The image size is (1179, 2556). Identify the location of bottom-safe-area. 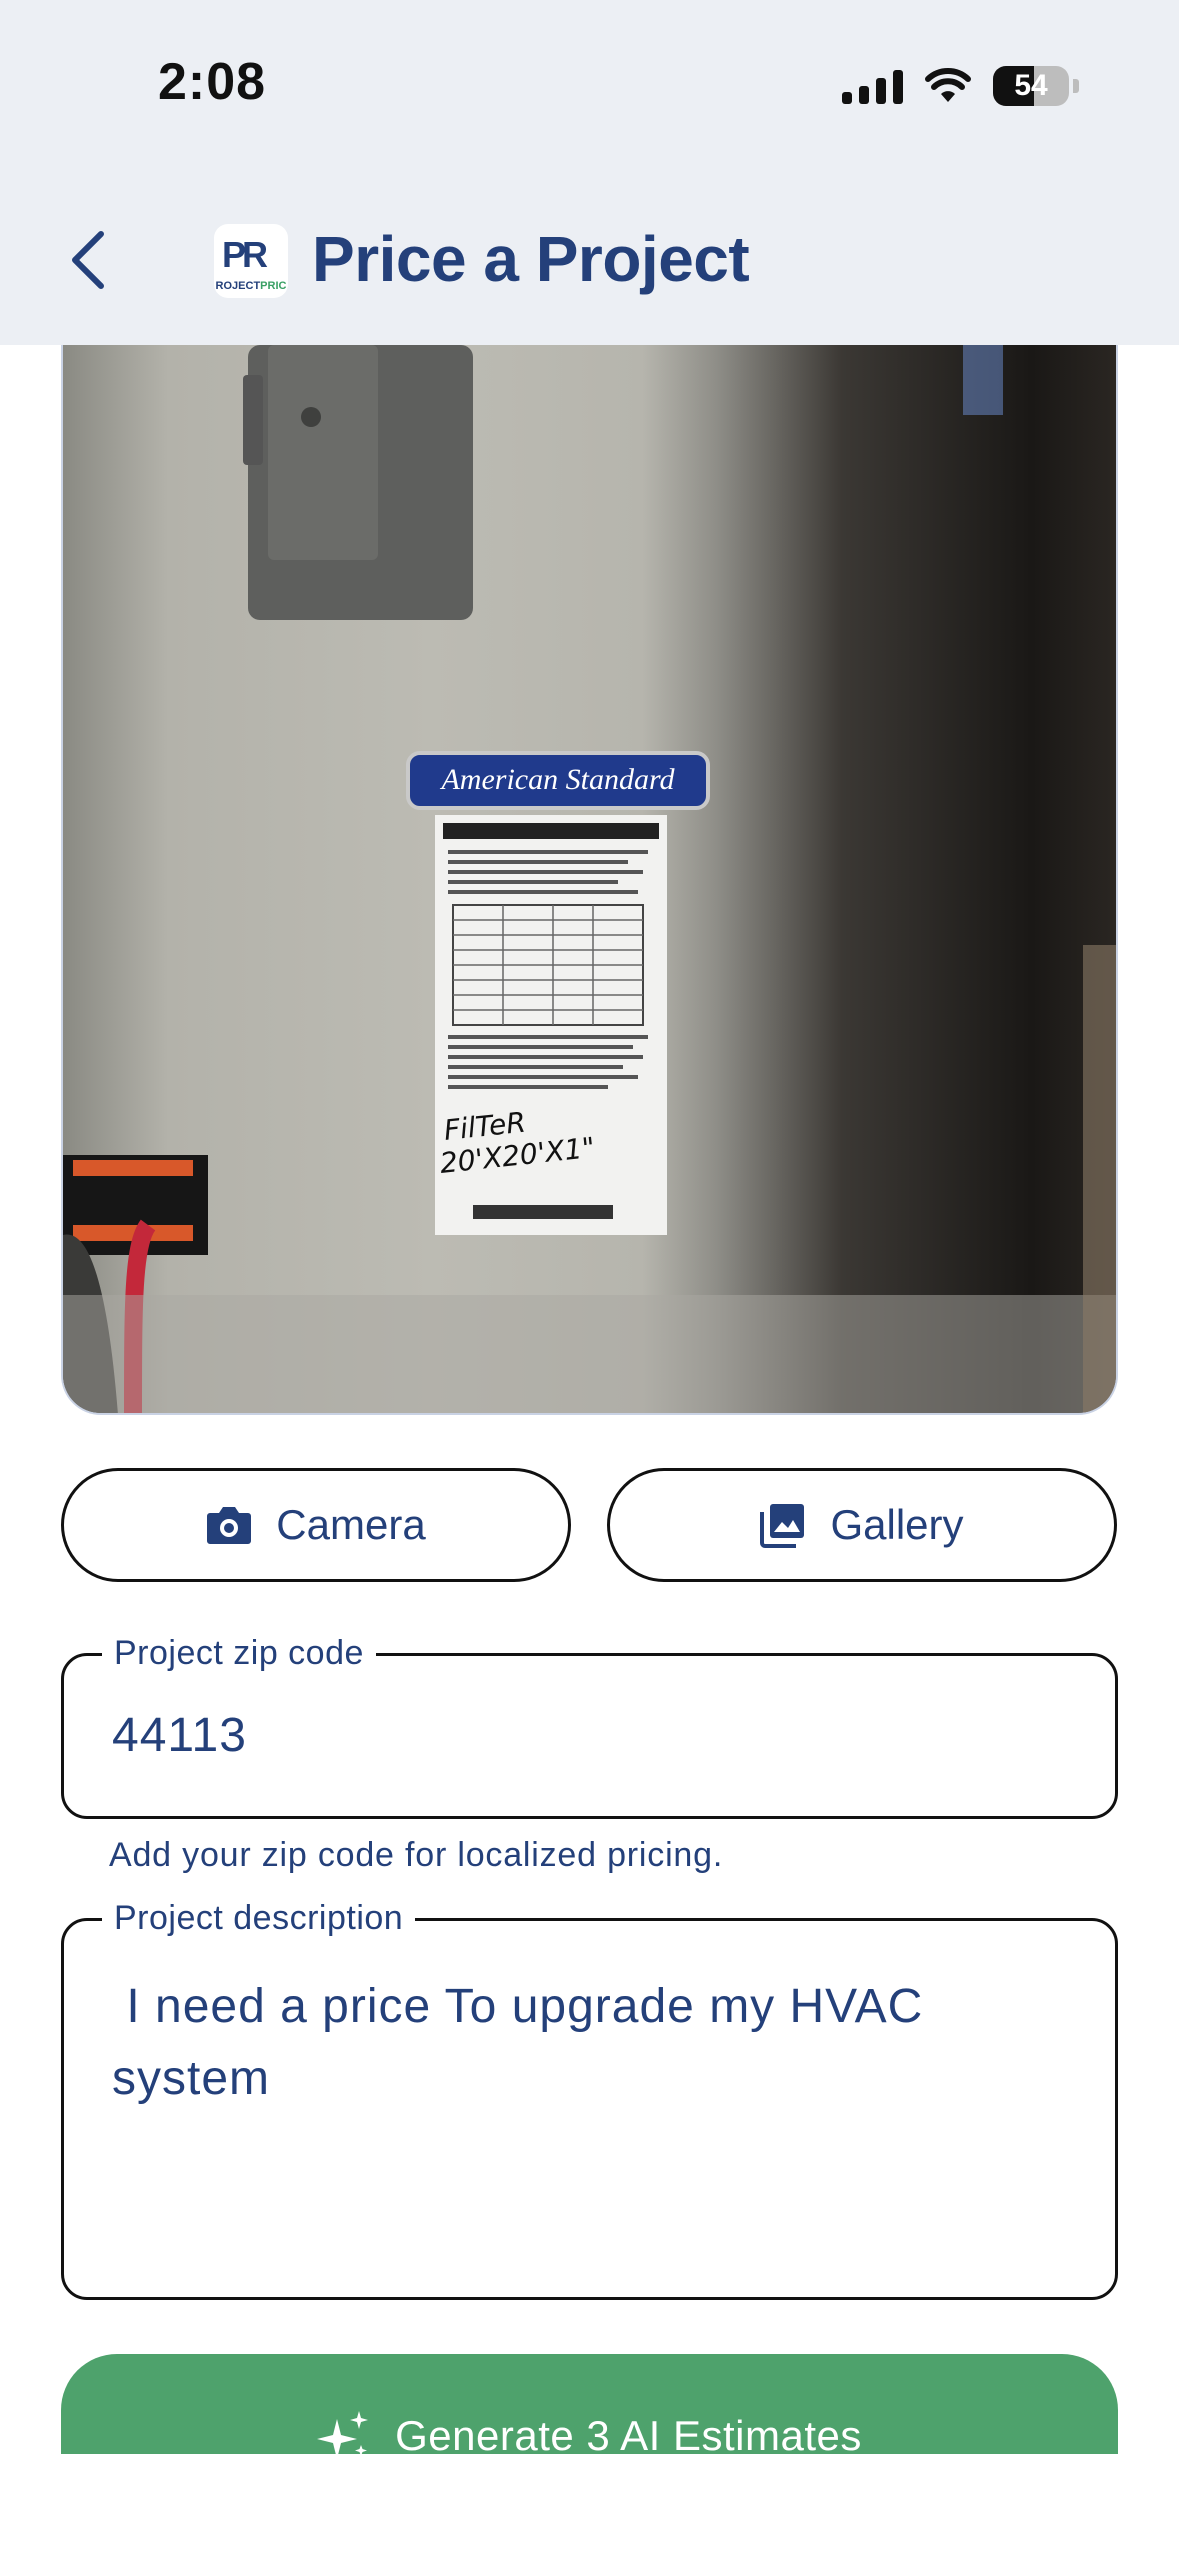
(589, 2505).